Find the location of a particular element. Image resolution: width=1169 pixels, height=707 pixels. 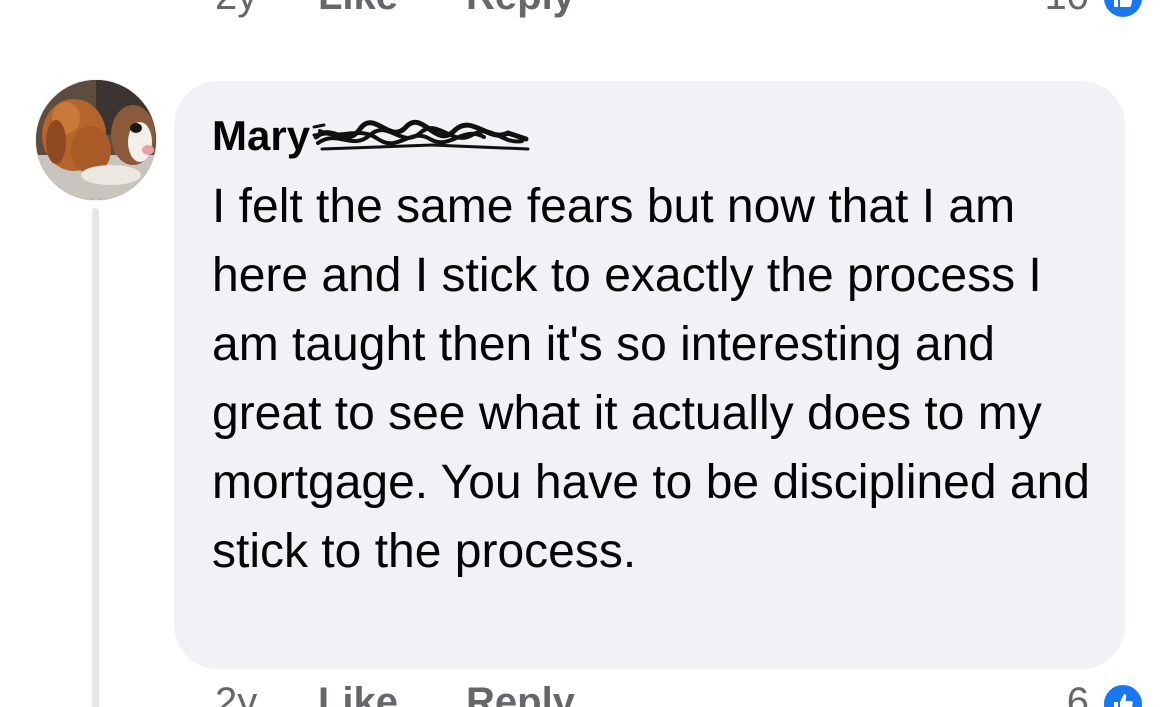

comment-time: 2y is located at coordinates (236, 693).